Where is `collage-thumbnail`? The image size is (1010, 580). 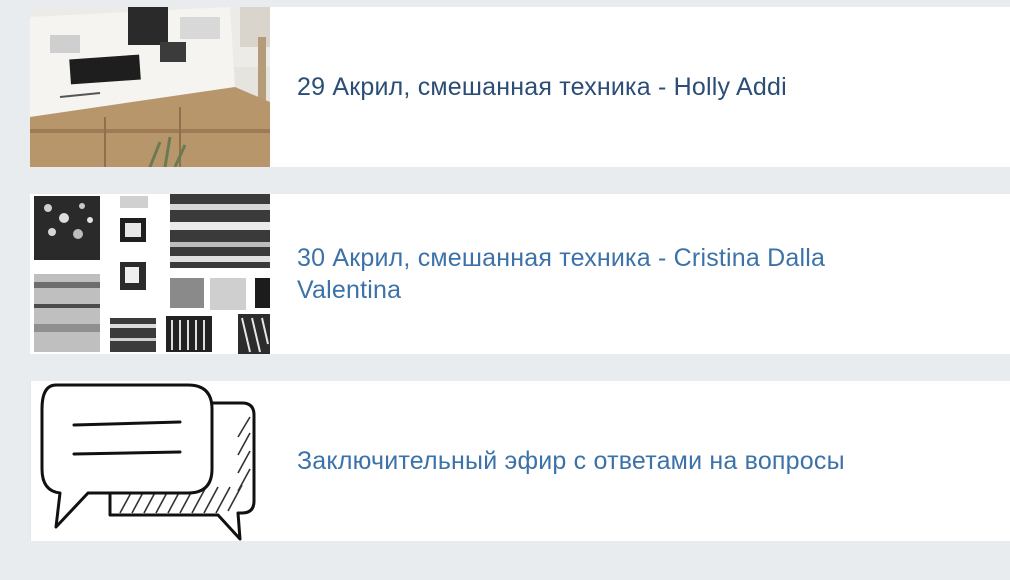 collage-thumbnail is located at coordinates (150, 274).